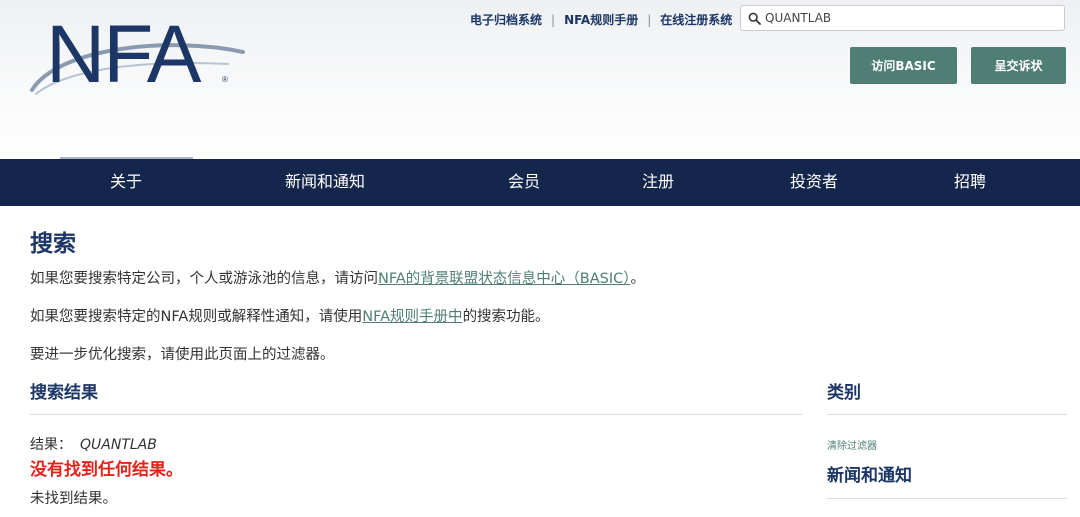  I want to click on category-news: 新闻和通知, so click(869, 473).